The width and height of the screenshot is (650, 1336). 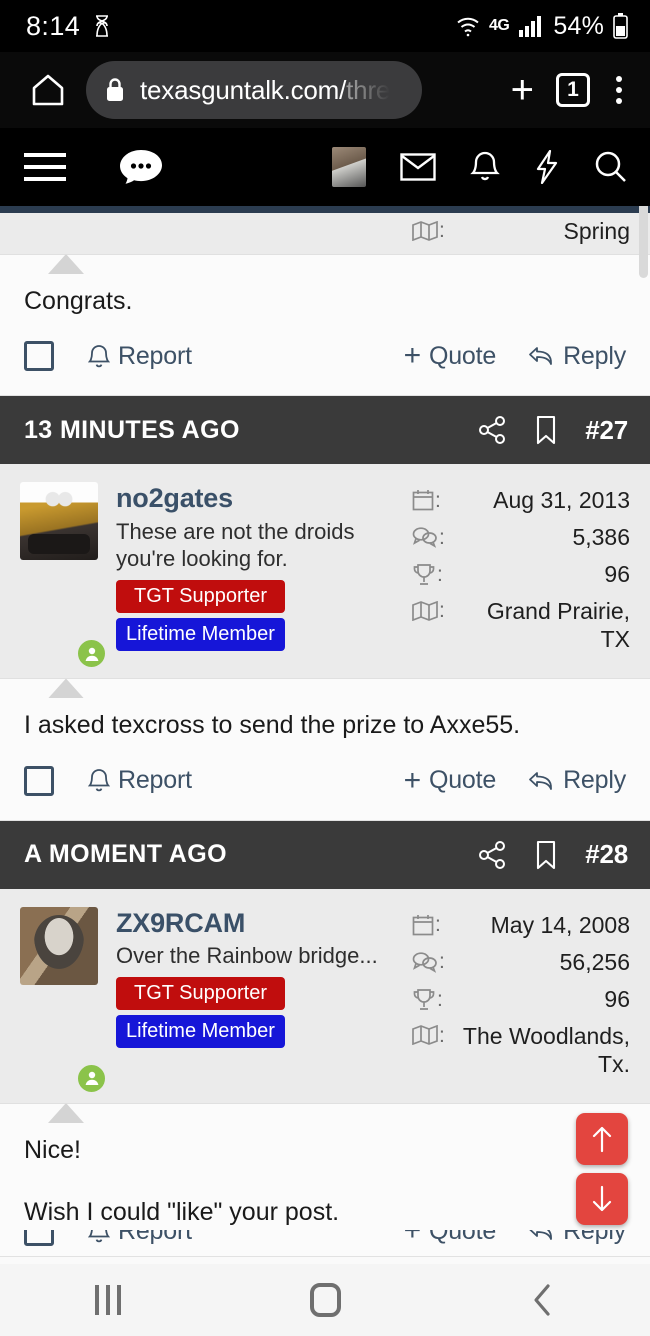 What do you see at coordinates (325, 301) in the screenshot?
I see `post-text: Congrats.` at bounding box center [325, 301].